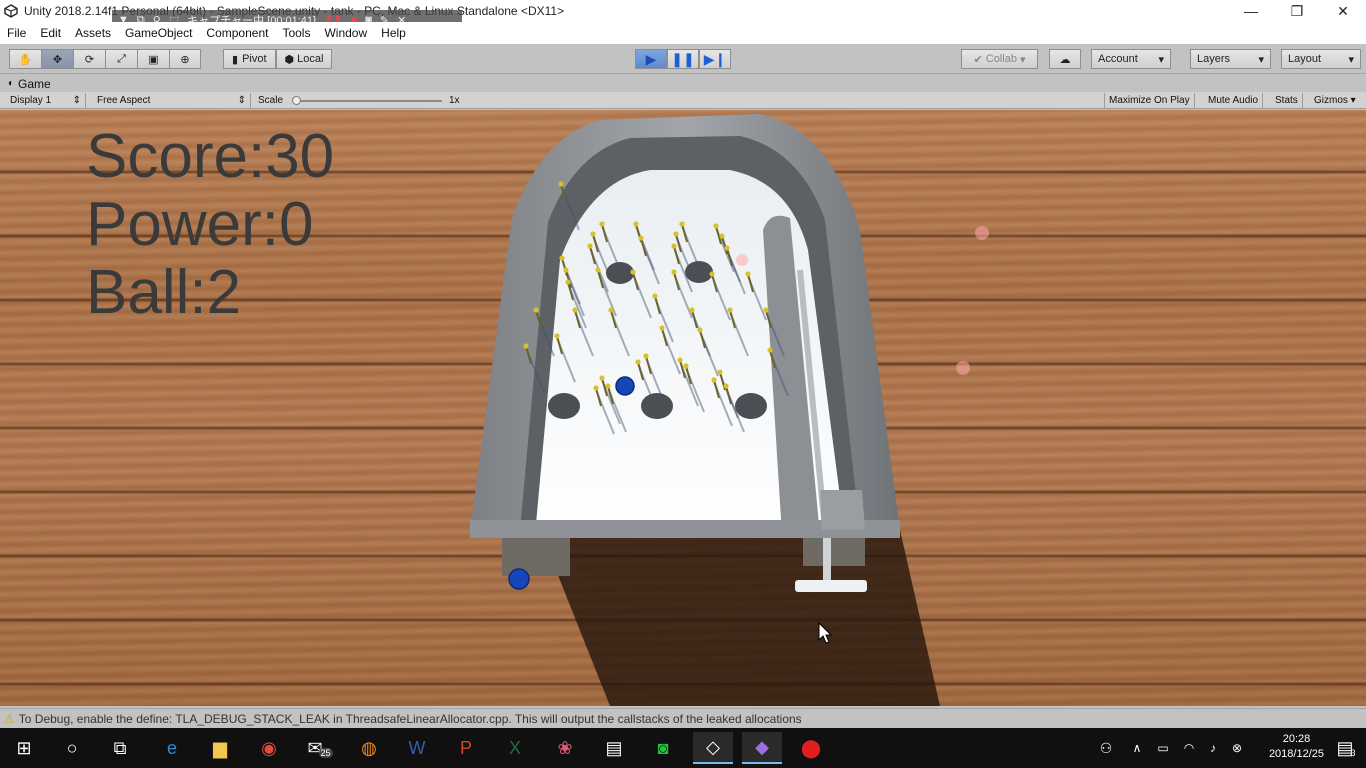  I want to click on plunger-rod, so click(827, 559).